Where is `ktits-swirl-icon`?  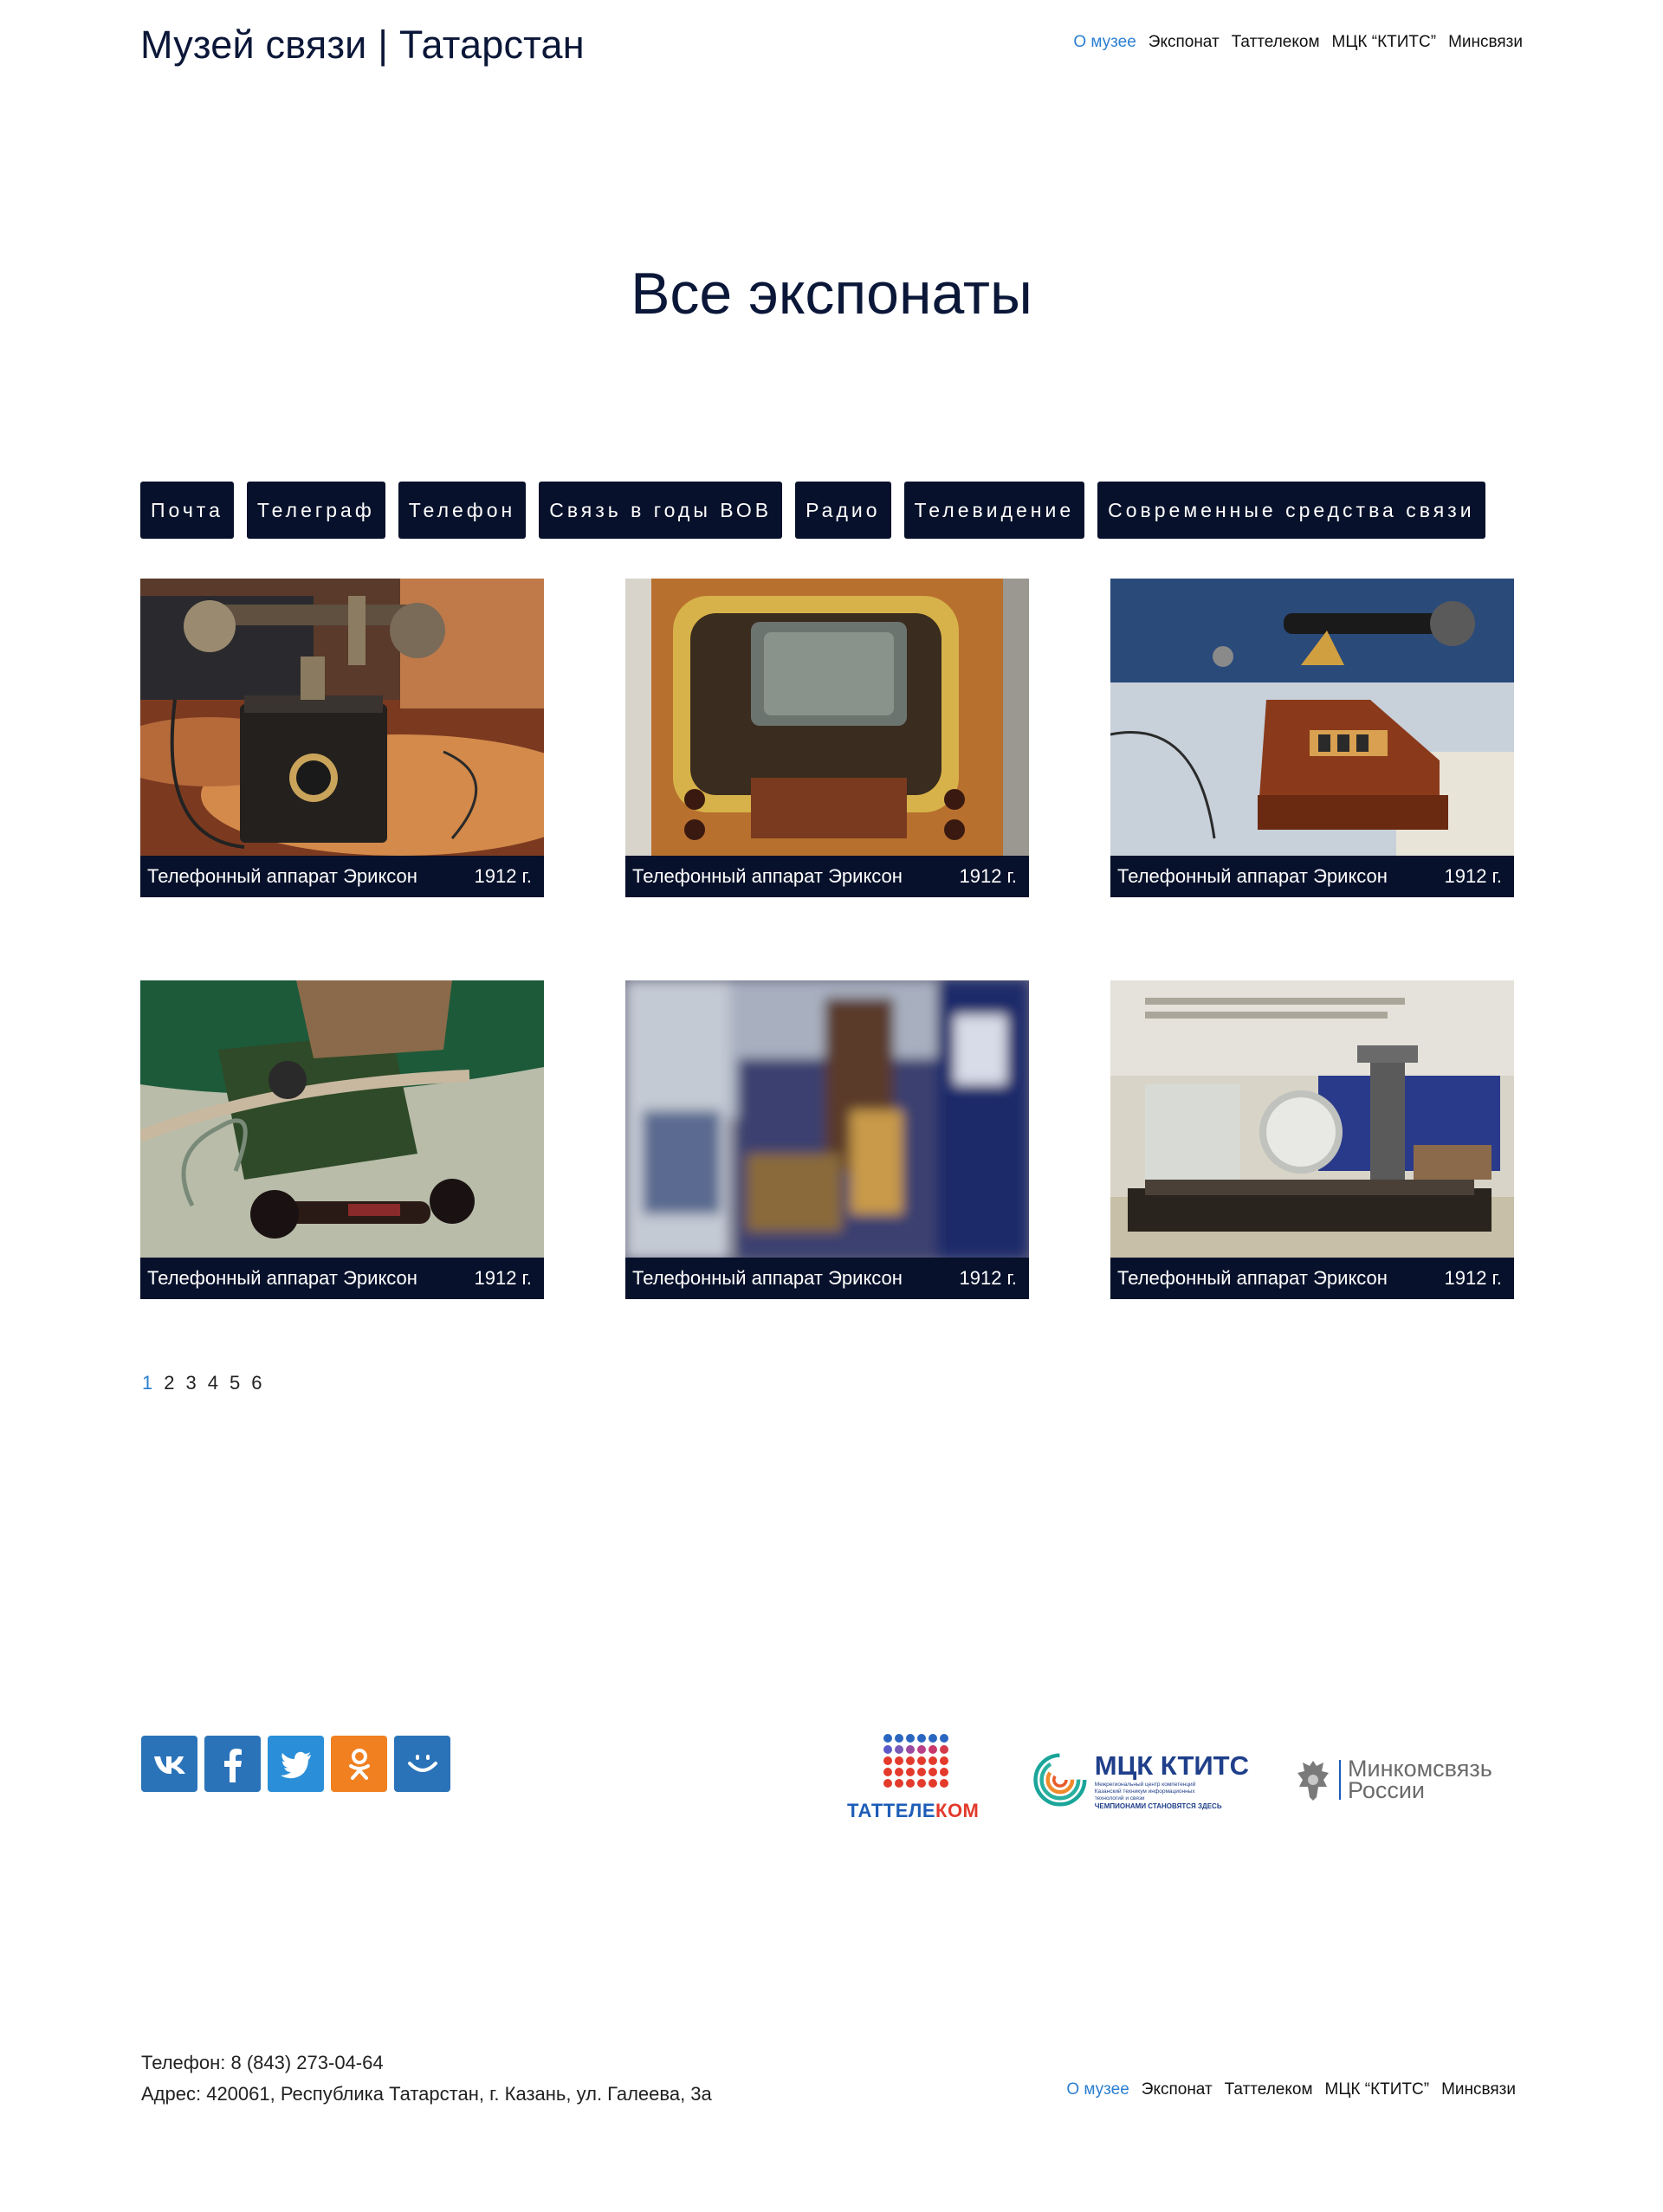 ktits-swirl-icon is located at coordinates (1060, 1780).